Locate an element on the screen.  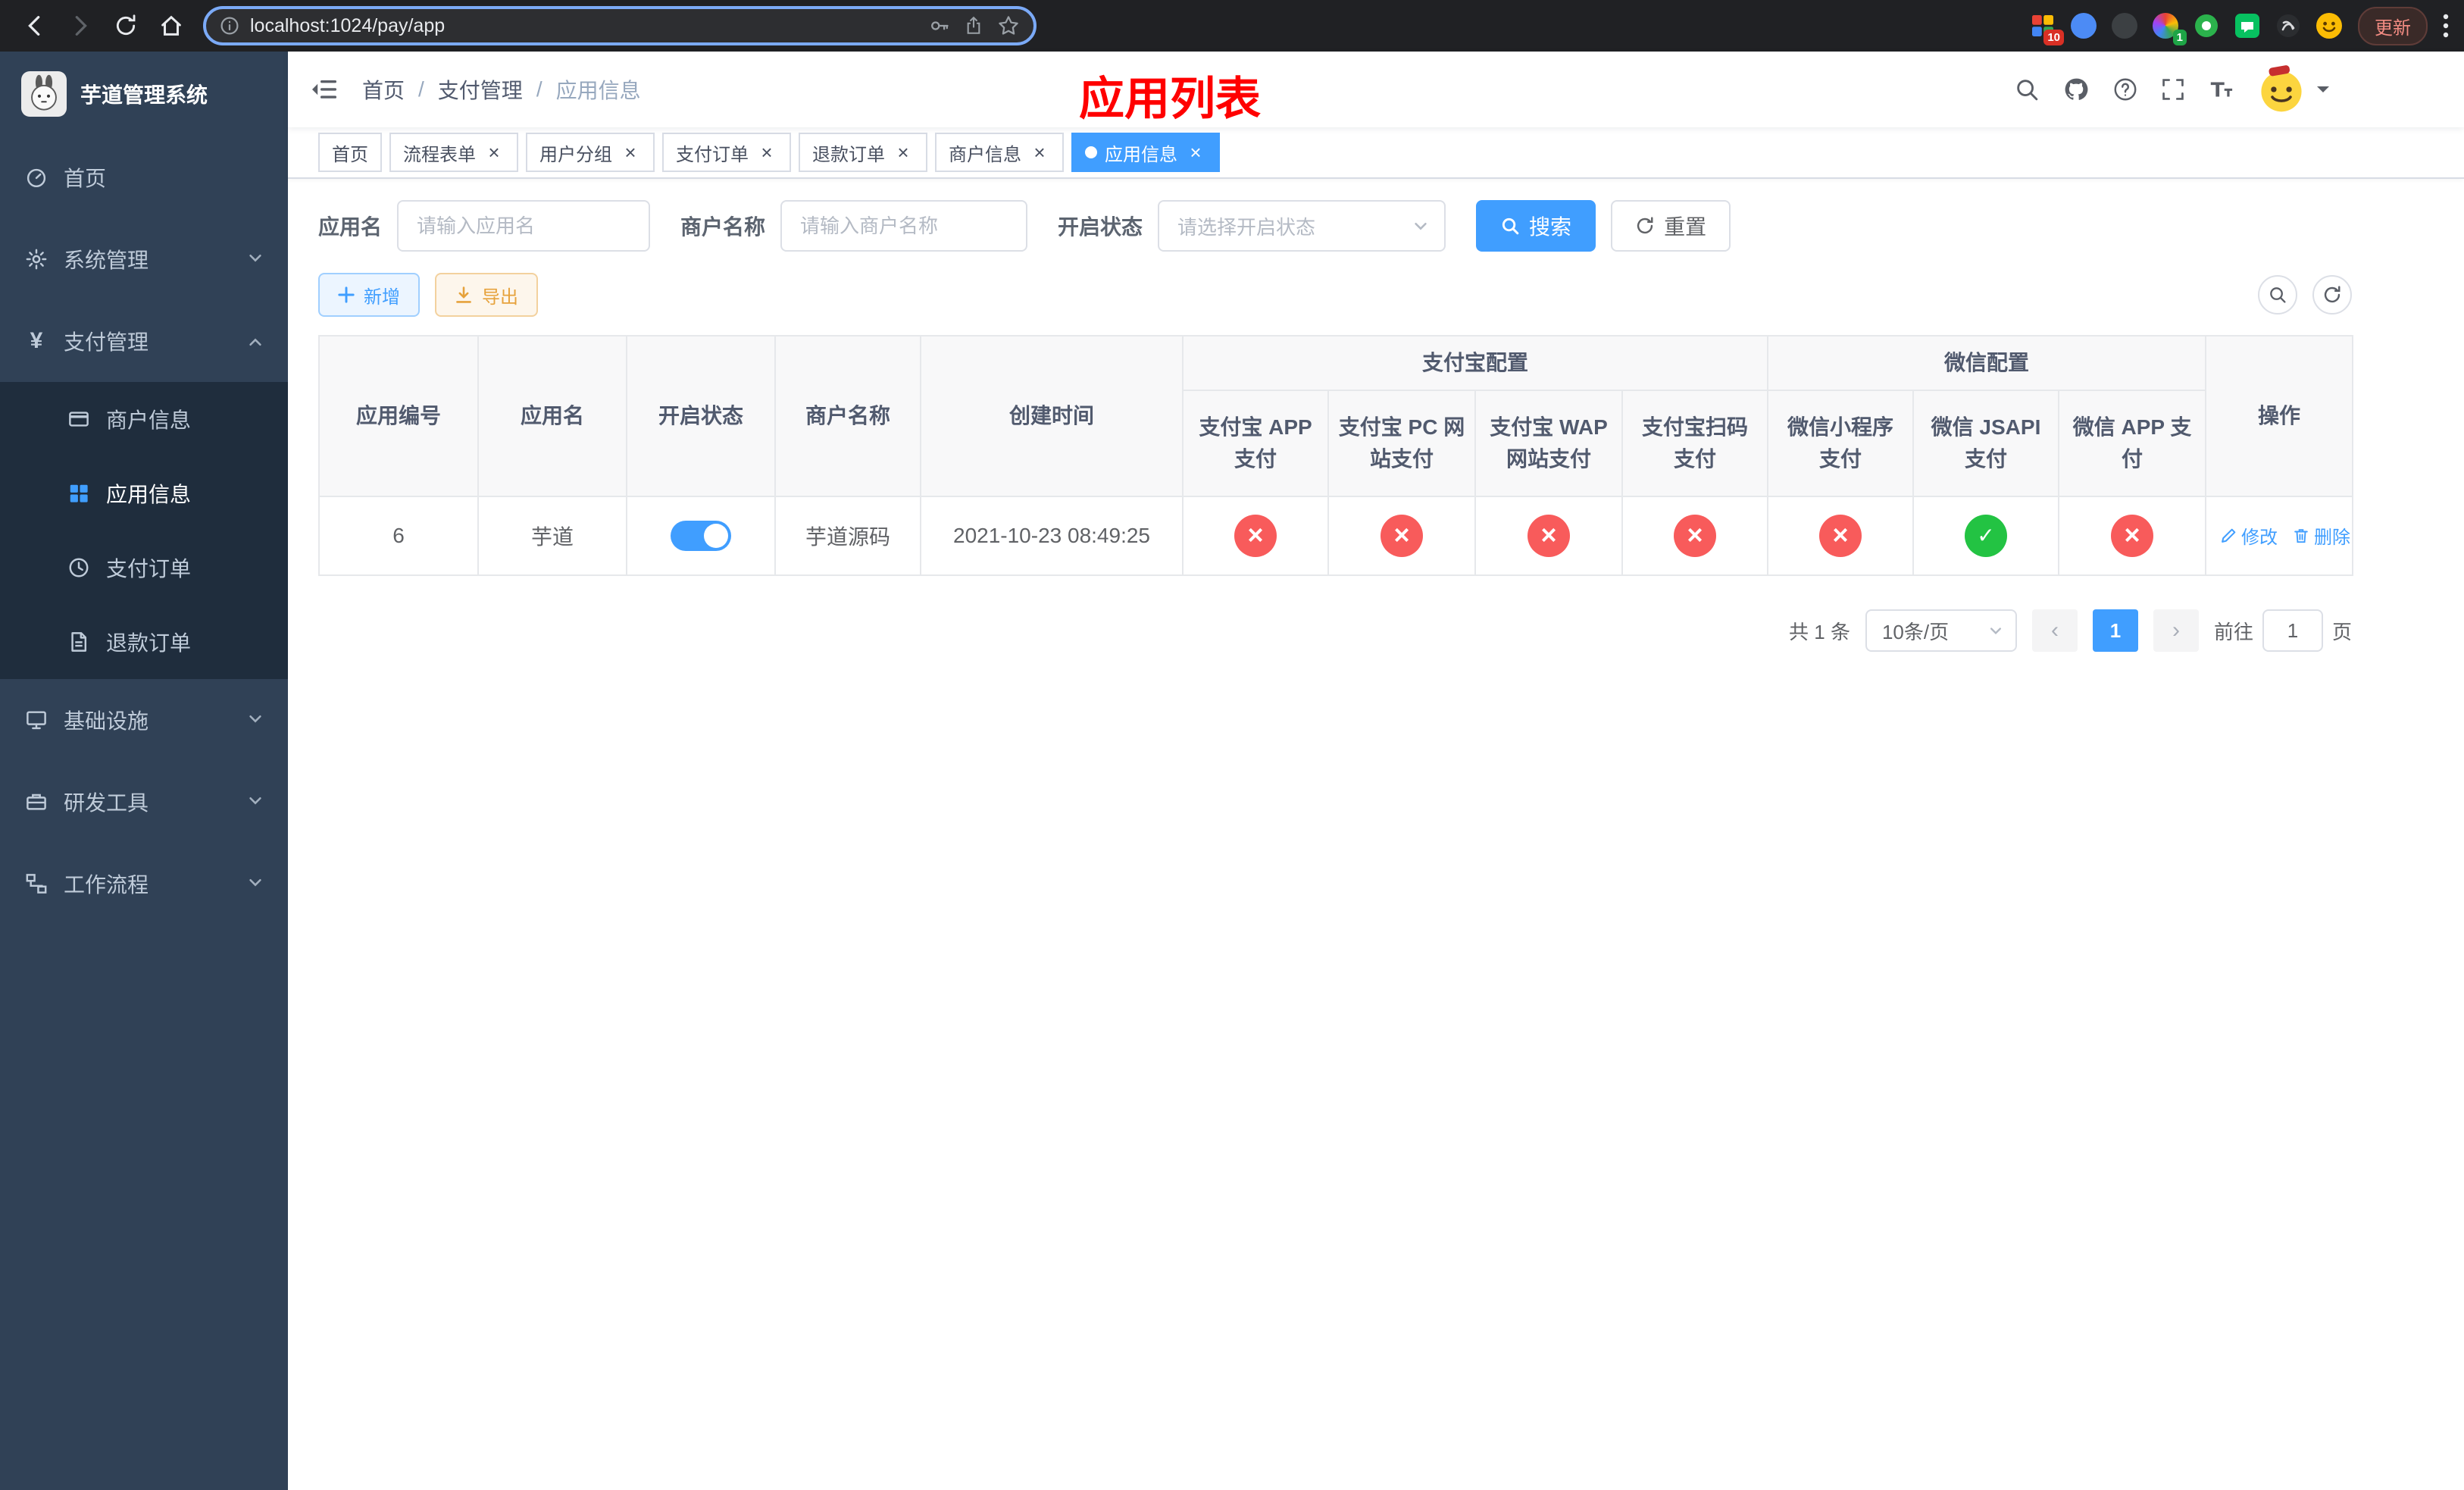
app-name-input is located at coordinates (524, 226).